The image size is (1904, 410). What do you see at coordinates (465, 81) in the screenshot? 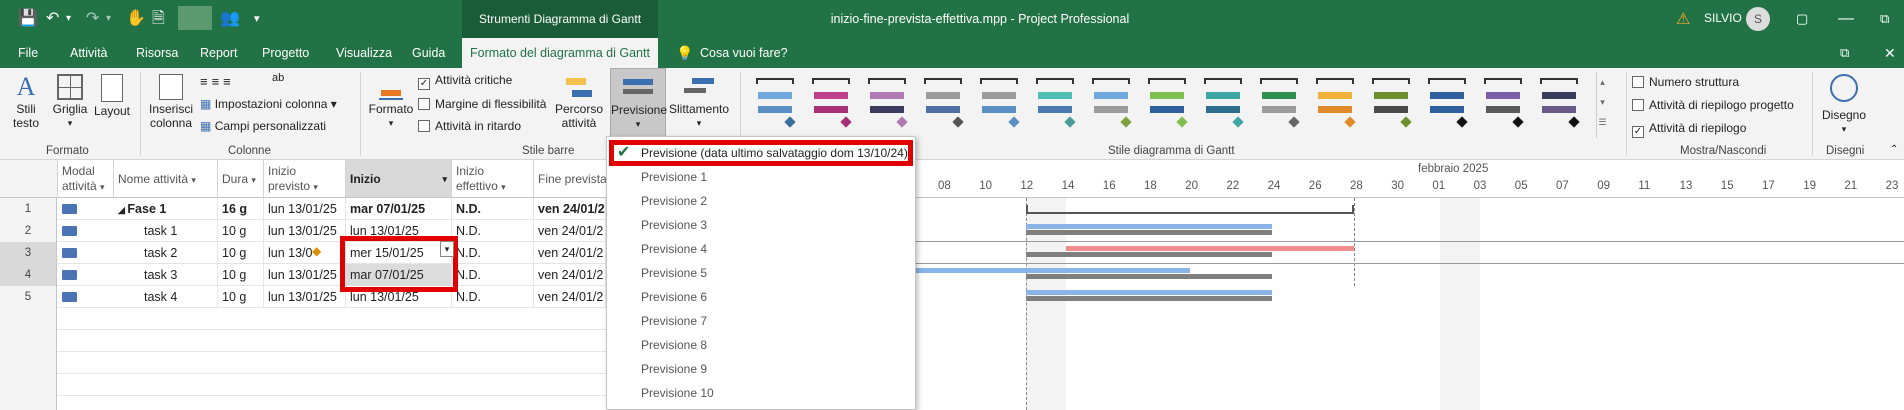
I see `critical-tasks-checkbox: ✓ Attività critiche` at bounding box center [465, 81].